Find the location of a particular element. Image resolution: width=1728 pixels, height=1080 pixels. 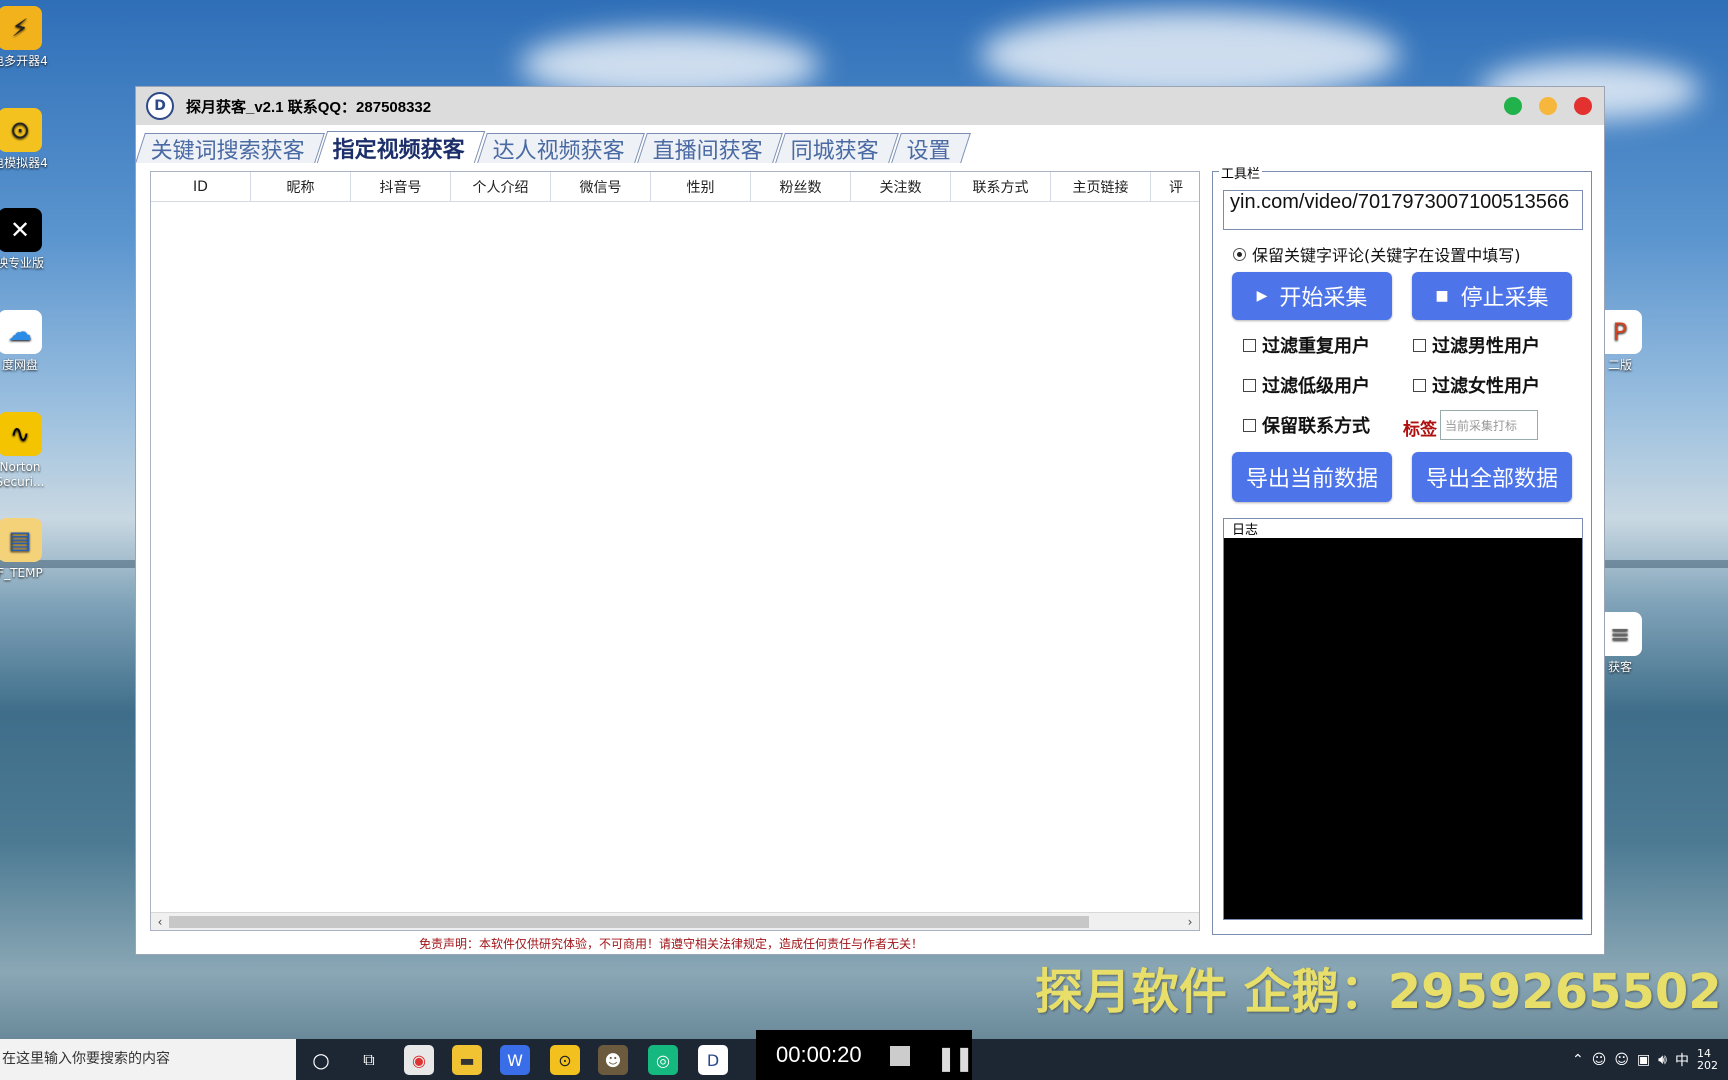

title-bar: D 探月获客_v2.1 联系QQ：287508332 is located at coordinates (870, 106).